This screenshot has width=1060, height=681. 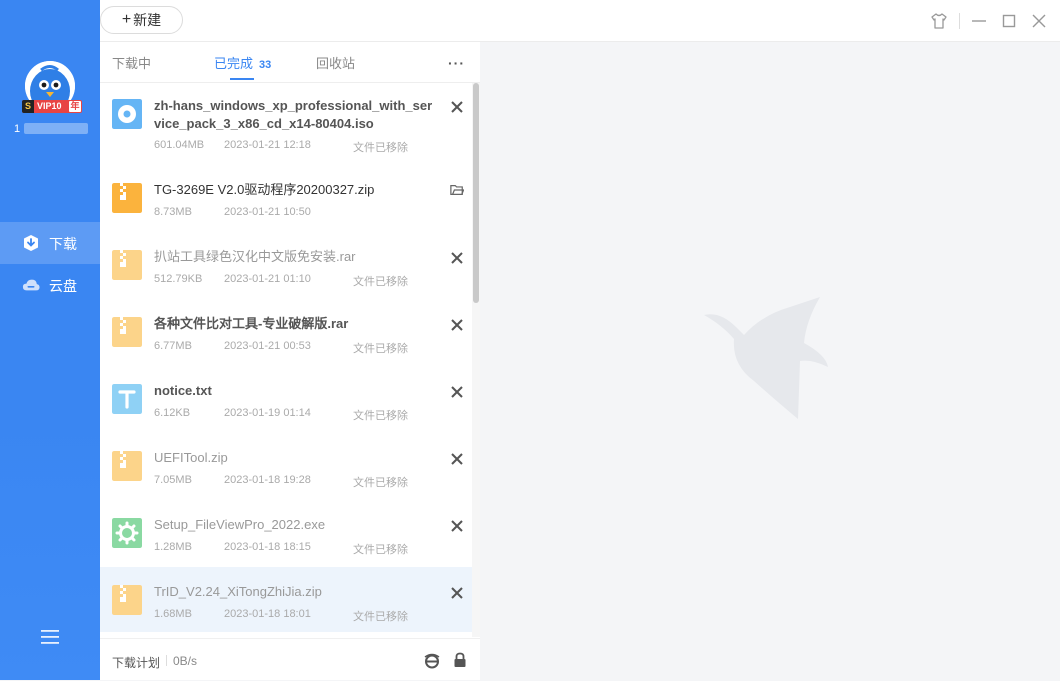 What do you see at coordinates (50, 637) in the screenshot?
I see `menu-icon` at bounding box center [50, 637].